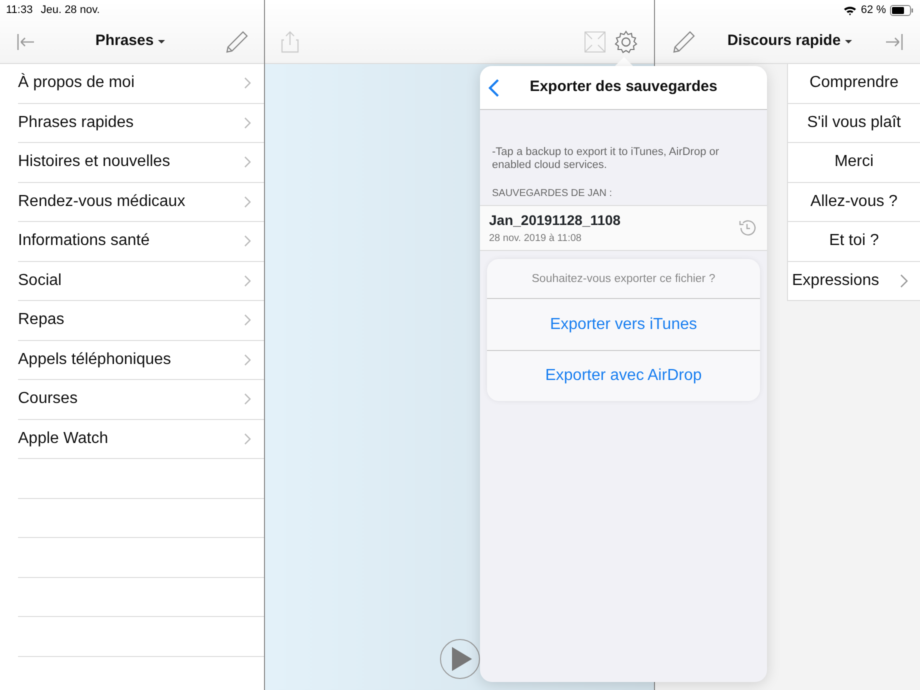 This screenshot has width=920, height=690. Describe the element at coordinates (555, 220) in the screenshot. I see `backup-name: Jan_20191128_1108` at that location.